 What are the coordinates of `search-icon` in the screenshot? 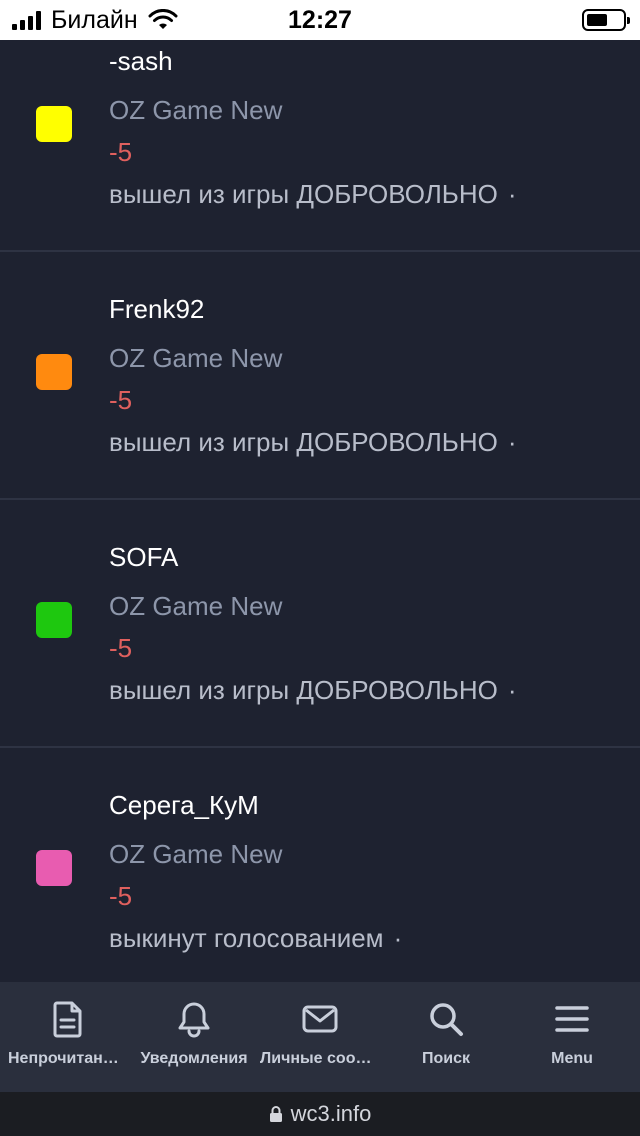 It's located at (446, 1019).